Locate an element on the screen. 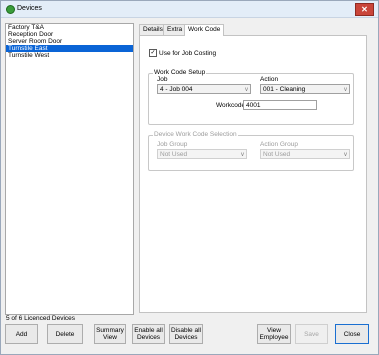  list-item: Reception Door is located at coordinates (69, 34).